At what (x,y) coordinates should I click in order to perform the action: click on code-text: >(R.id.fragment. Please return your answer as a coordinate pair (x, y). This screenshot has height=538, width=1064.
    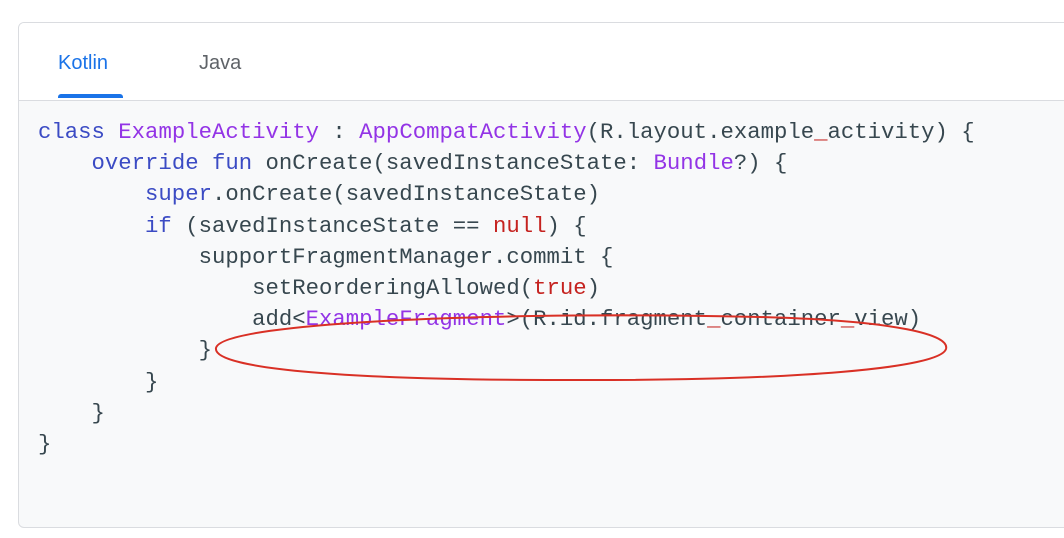
    Looking at the image, I should click on (607, 319).